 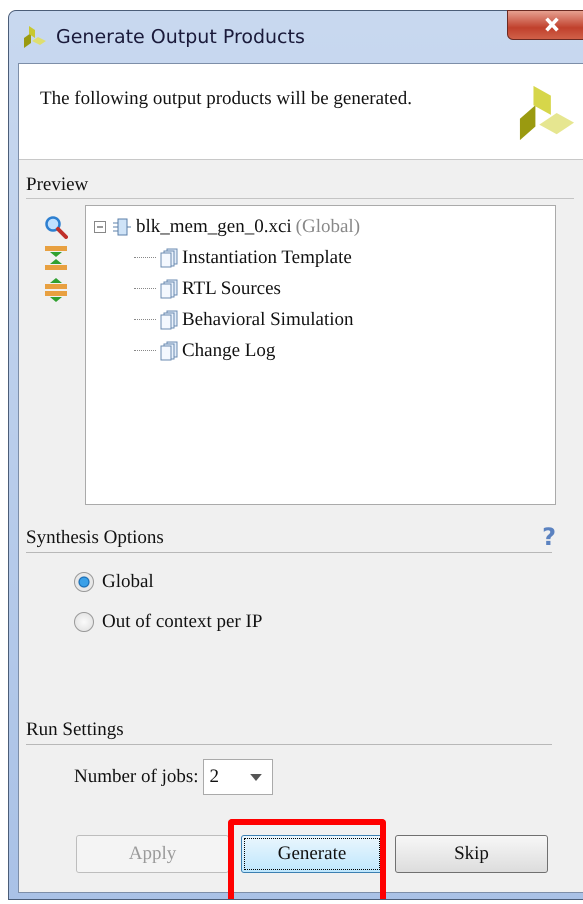 I want to click on dialog-button: Generate, so click(x=312, y=854).